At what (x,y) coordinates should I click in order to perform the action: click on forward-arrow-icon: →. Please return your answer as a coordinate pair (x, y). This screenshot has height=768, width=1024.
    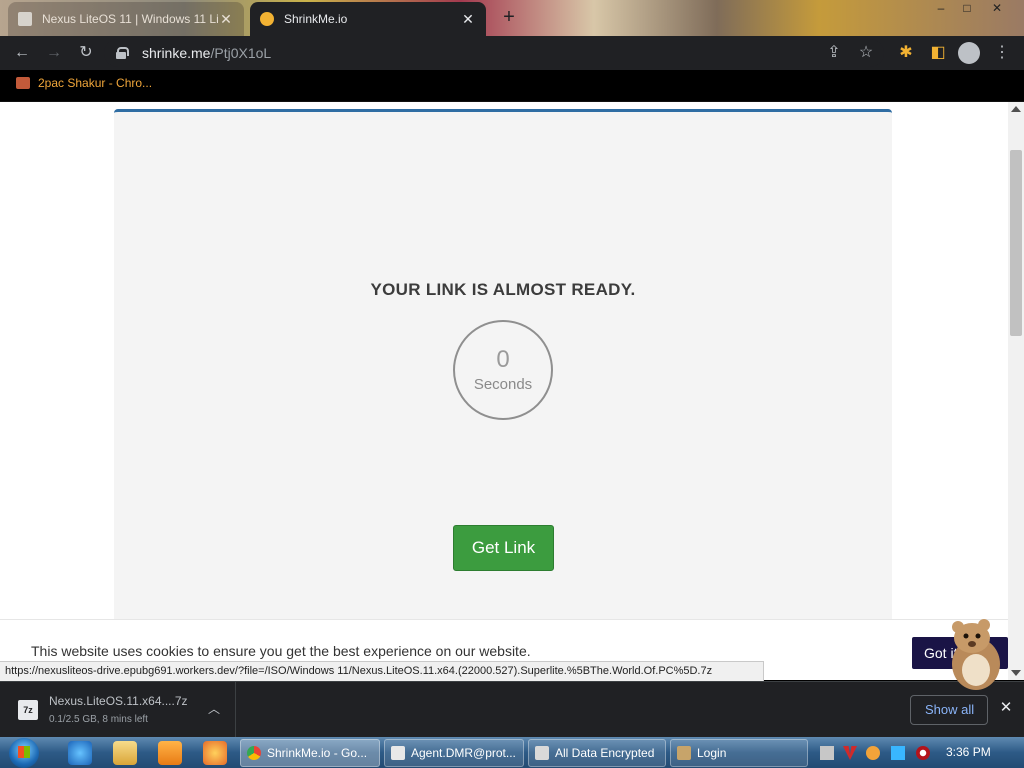
    Looking at the image, I should click on (54, 53).